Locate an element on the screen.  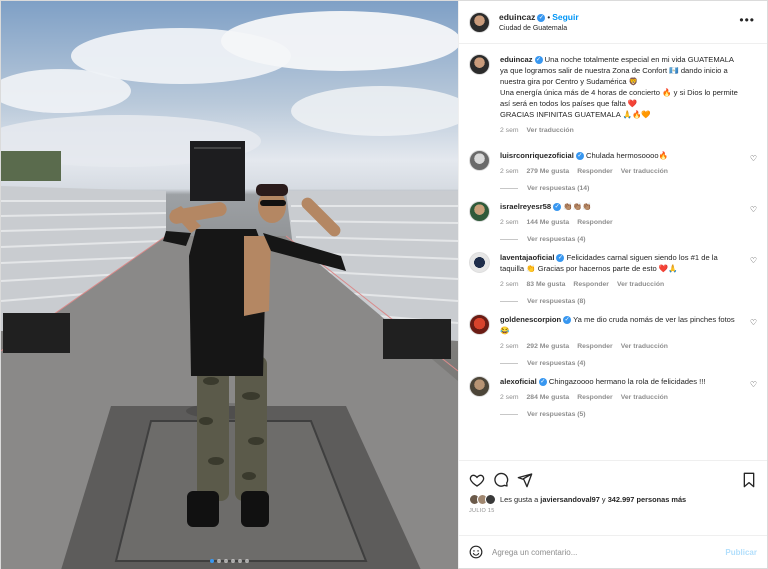
comment-username: alexoficial is located at coordinates (518, 381).